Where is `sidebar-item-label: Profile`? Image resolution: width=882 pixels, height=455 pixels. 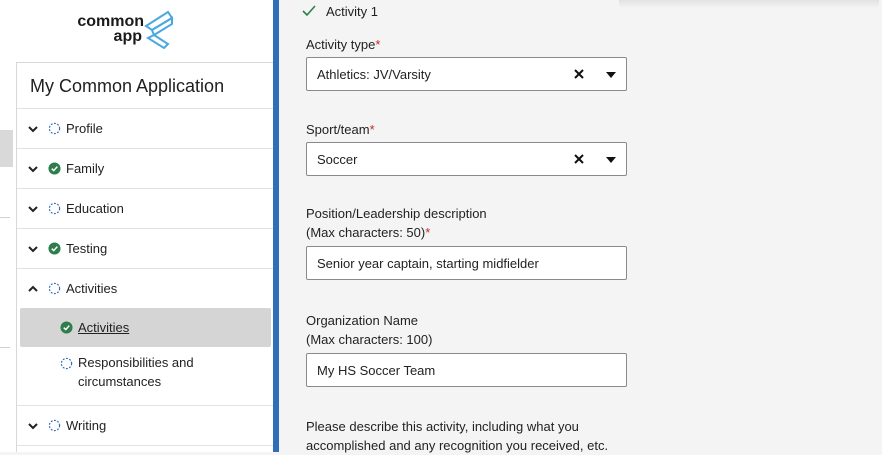 sidebar-item-label: Profile is located at coordinates (84, 128).